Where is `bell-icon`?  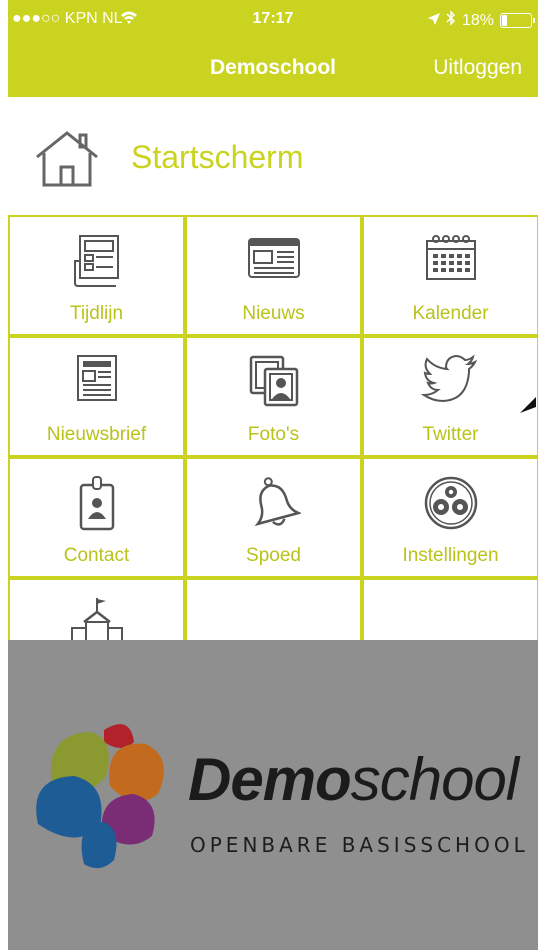
bell-icon is located at coordinates (277, 502).